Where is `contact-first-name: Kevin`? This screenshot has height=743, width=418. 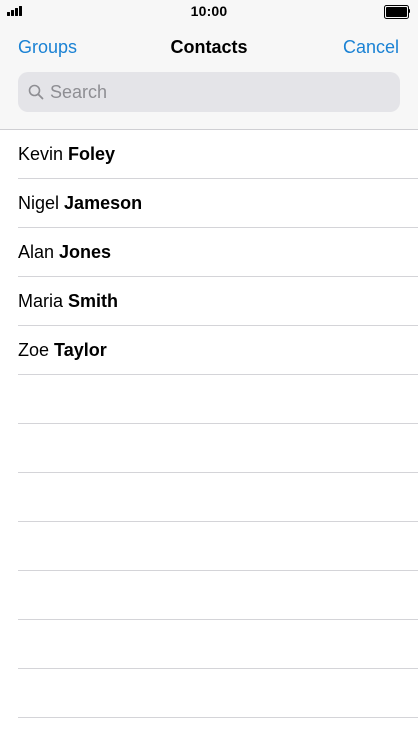
contact-first-name: Kevin is located at coordinates (41, 154).